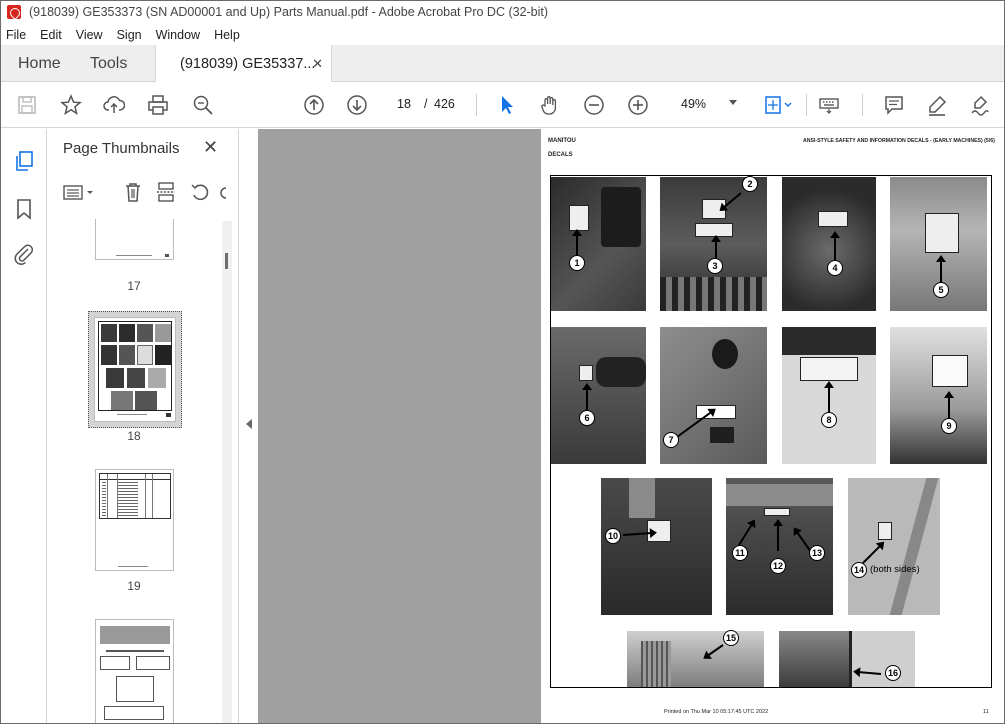 Image resolution: width=1005 pixels, height=724 pixels. I want to click on attachments-paperclip-icon, so click(24, 254).